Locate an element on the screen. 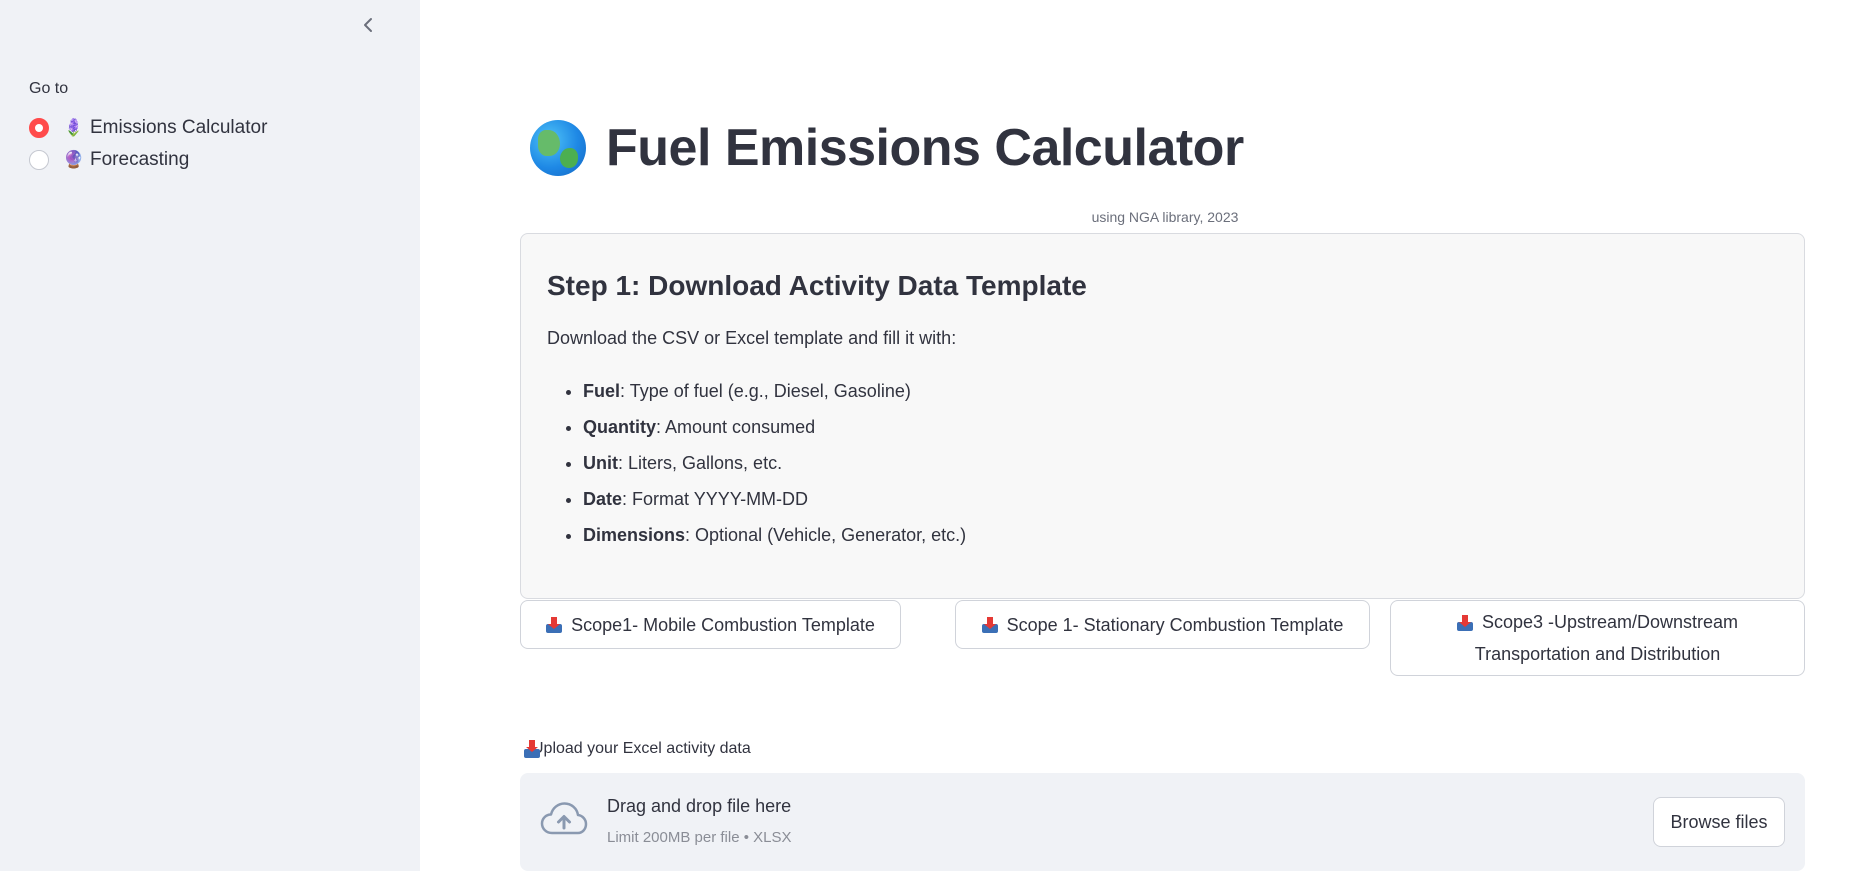 This screenshot has width=1859, height=871. field-term: Fuel is located at coordinates (602, 391).